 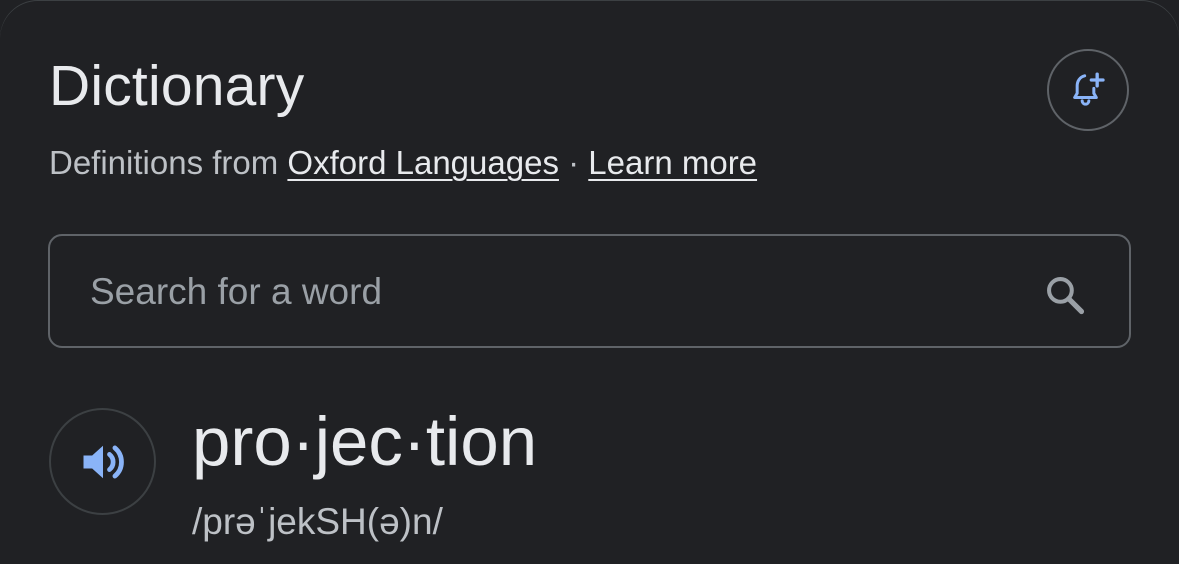 What do you see at coordinates (672, 162) in the screenshot?
I see `learn-more-link: Learn more` at bounding box center [672, 162].